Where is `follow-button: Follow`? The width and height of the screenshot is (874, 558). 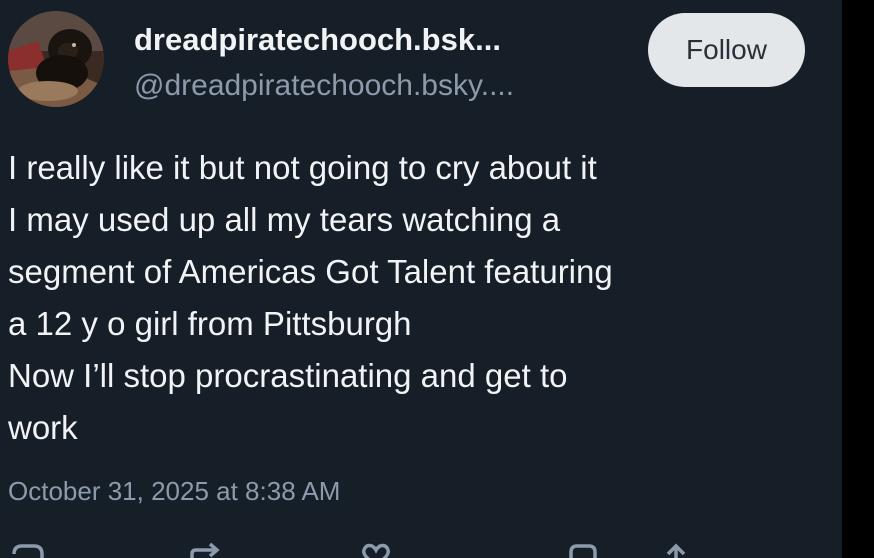
follow-button: Follow is located at coordinates (726, 50).